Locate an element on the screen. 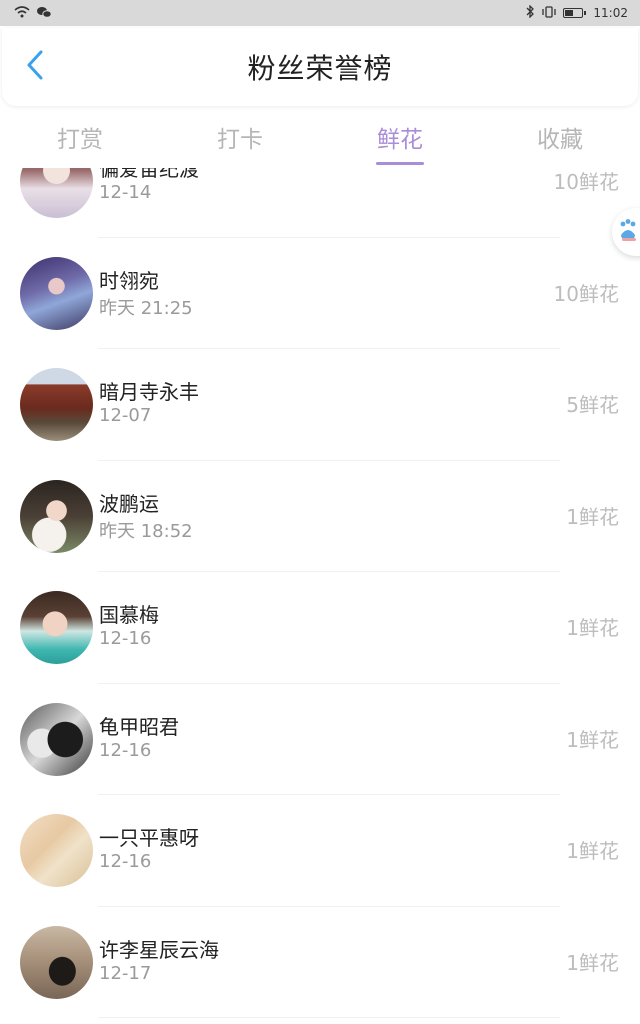 The height and width of the screenshot is (1024, 640). back-button is located at coordinates (35, 67).